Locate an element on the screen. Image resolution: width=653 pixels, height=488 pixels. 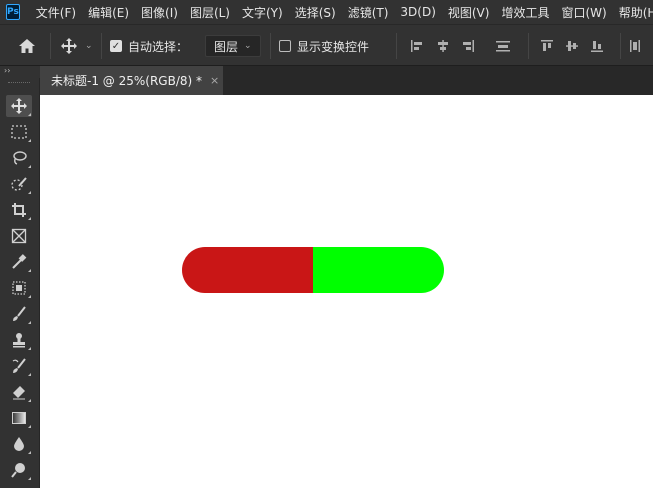
distribute-button is located at coordinates (503, 46).